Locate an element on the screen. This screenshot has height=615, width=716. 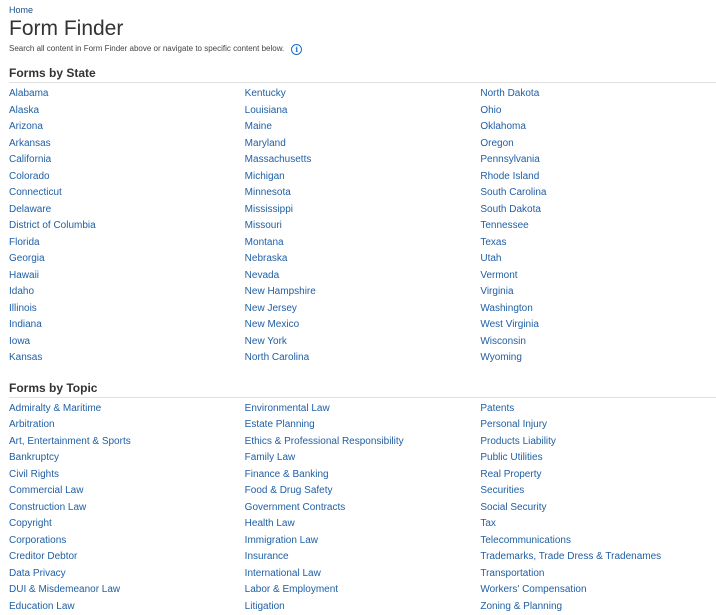
state-link: New Jersey is located at coordinates (363, 309).